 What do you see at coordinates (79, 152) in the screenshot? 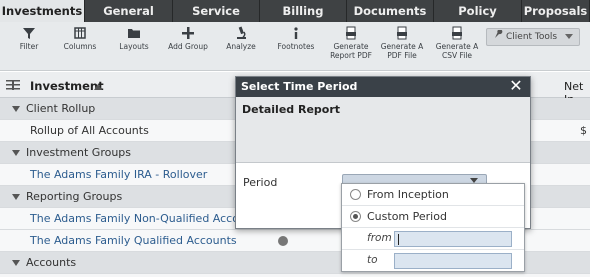
I see `group-label: Investment Groups` at bounding box center [79, 152].